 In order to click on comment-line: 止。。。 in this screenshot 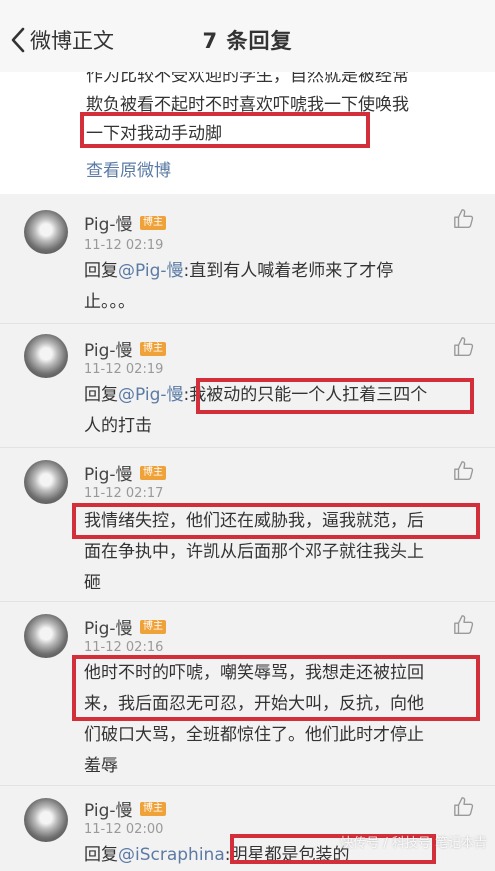, I will do `click(109, 302)`.